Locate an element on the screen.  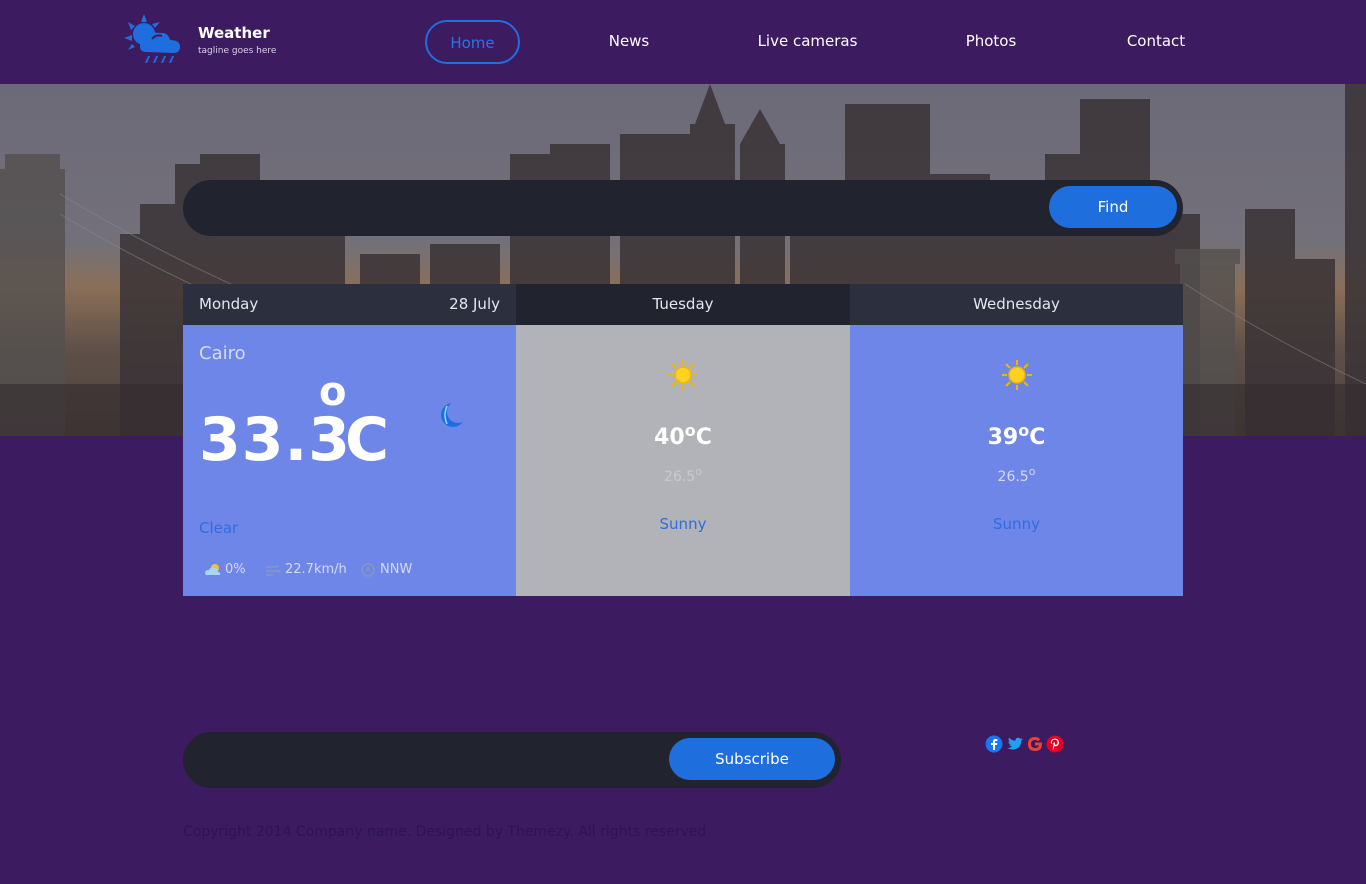
wind-speed-stat: 22.7km/h is located at coordinates (315, 570).